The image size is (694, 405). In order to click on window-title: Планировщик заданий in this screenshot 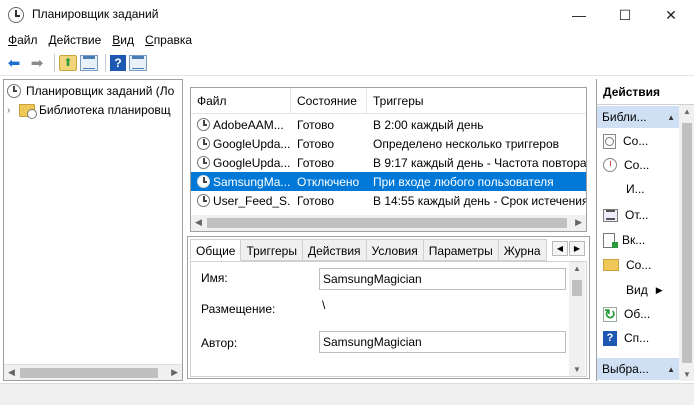, I will do `click(95, 14)`.